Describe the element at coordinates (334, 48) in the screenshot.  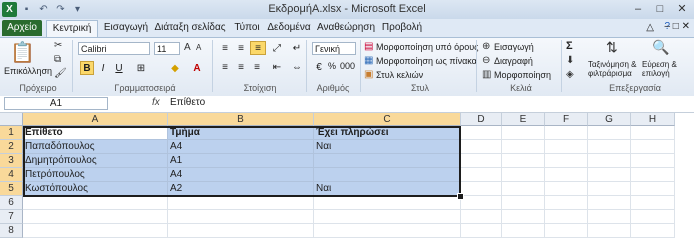
I see `number-format-combo: Γενική` at that location.